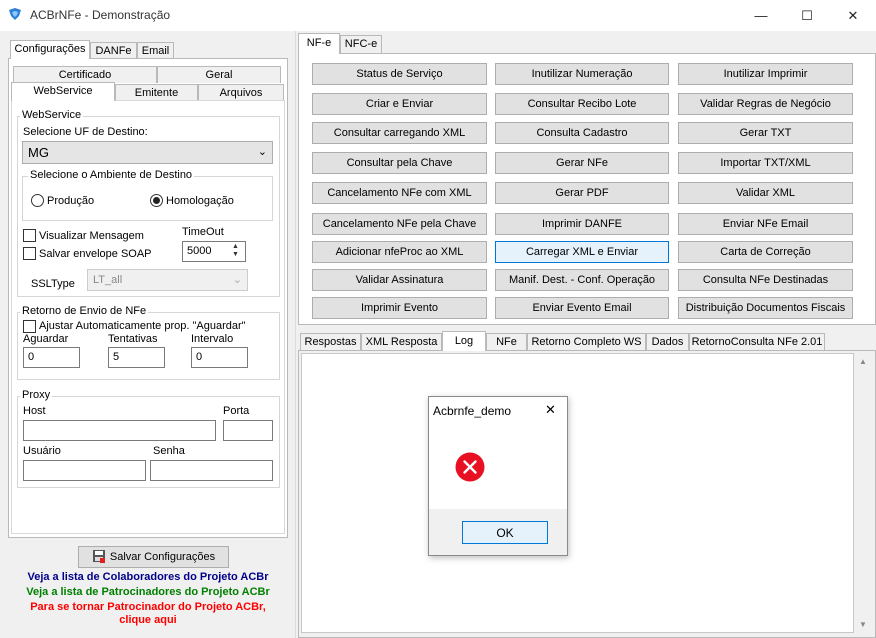  Describe the element at coordinates (46, 339) in the screenshot. I see `aguardar-label: Aguardar` at that location.